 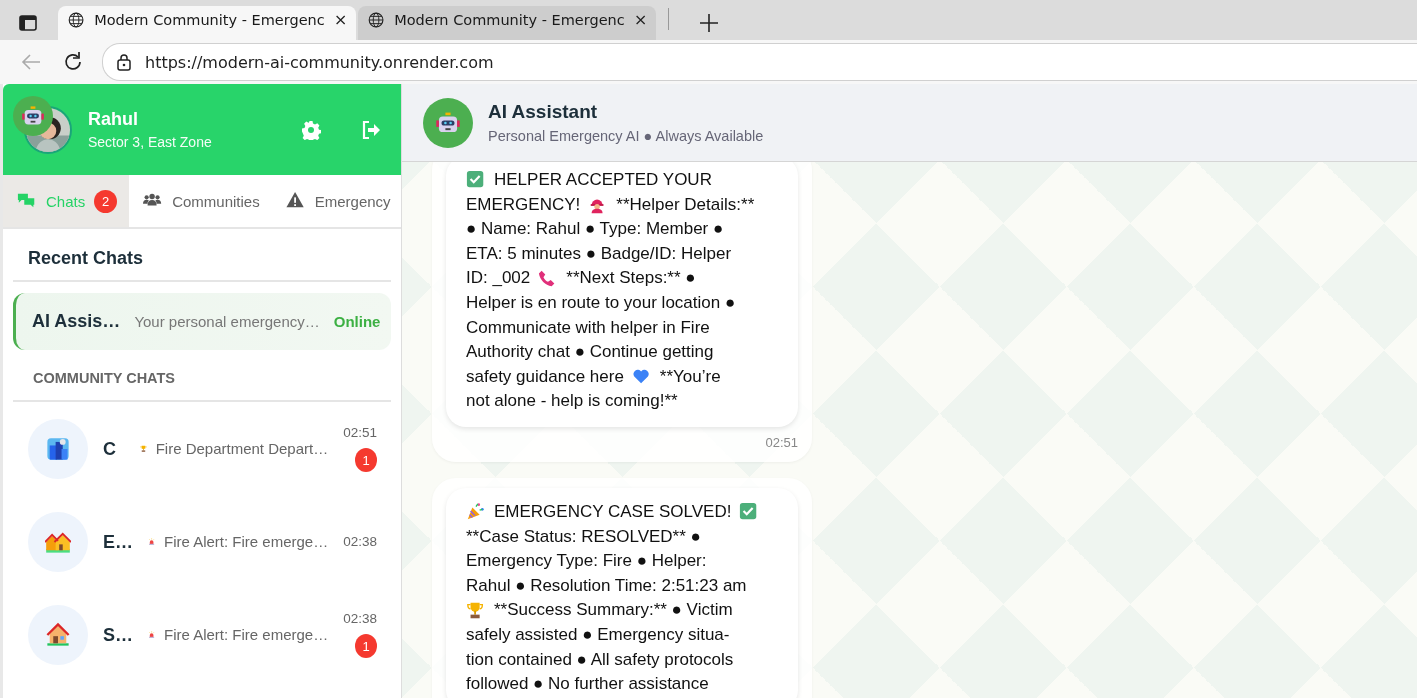 What do you see at coordinates (124, 62) in the screenshot?
I see `lock-icon` at bounding box center [124, 62].